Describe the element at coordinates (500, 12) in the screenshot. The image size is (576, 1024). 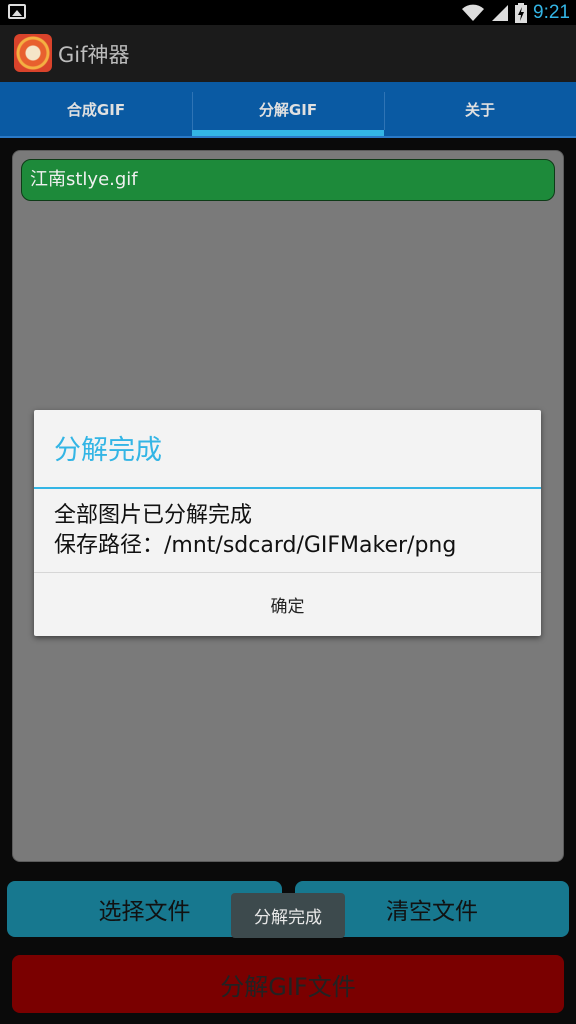
I see `signal-icon` at that location.